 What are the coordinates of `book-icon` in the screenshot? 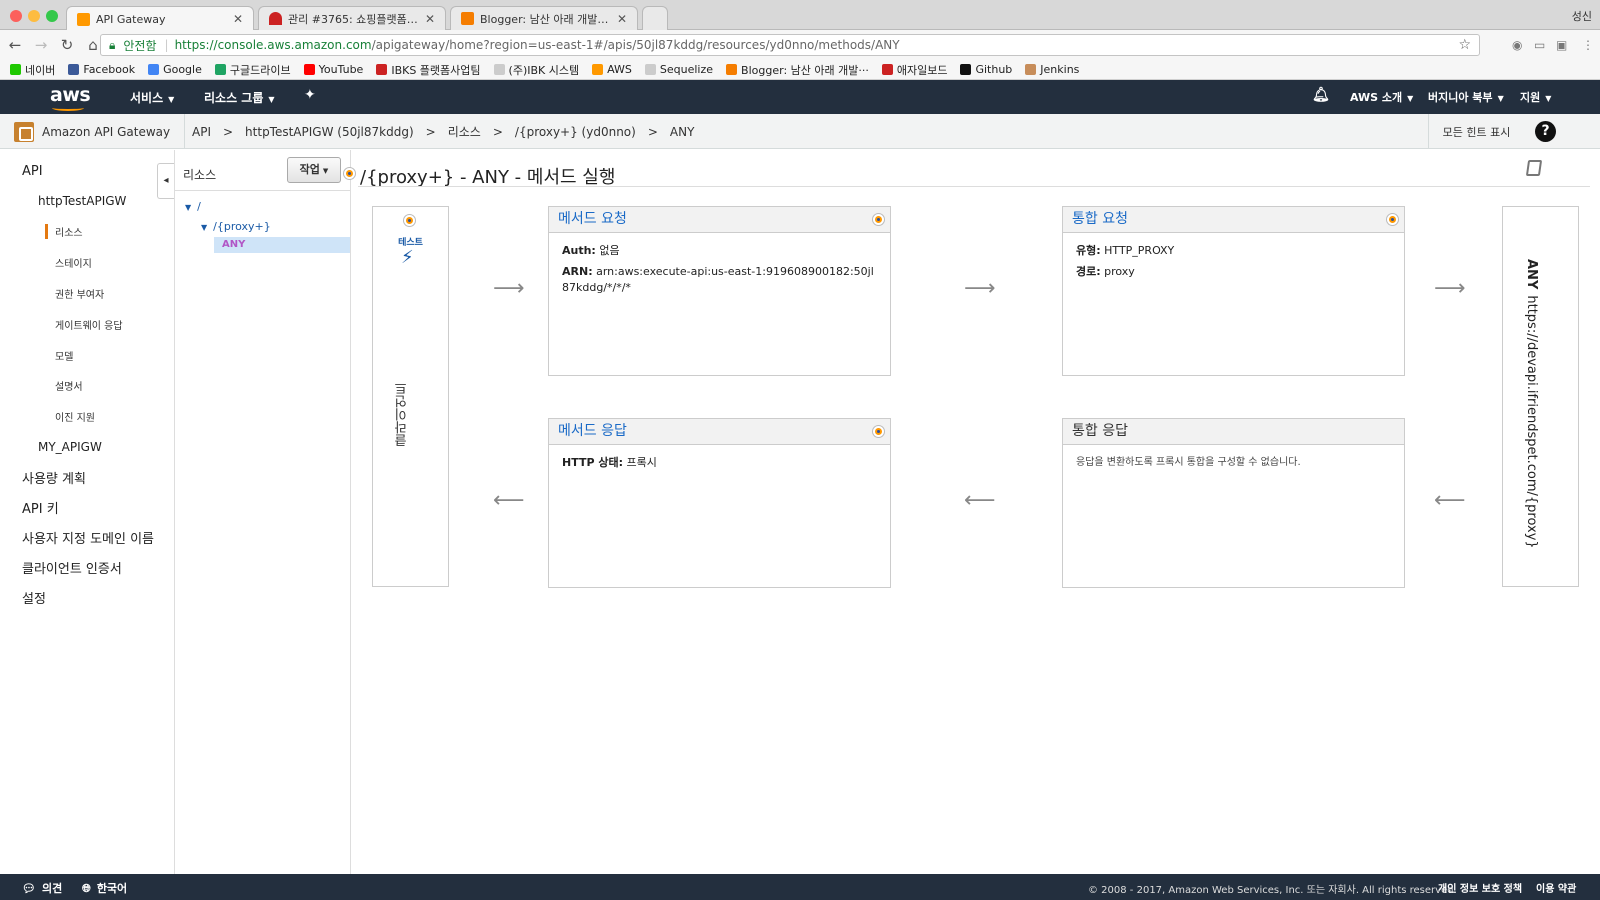 It's located at (1534, 168).